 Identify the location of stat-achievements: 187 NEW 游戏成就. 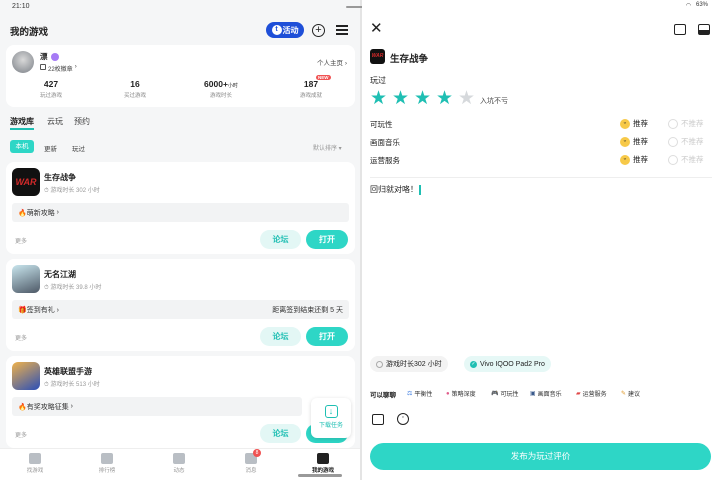
(311, 87).